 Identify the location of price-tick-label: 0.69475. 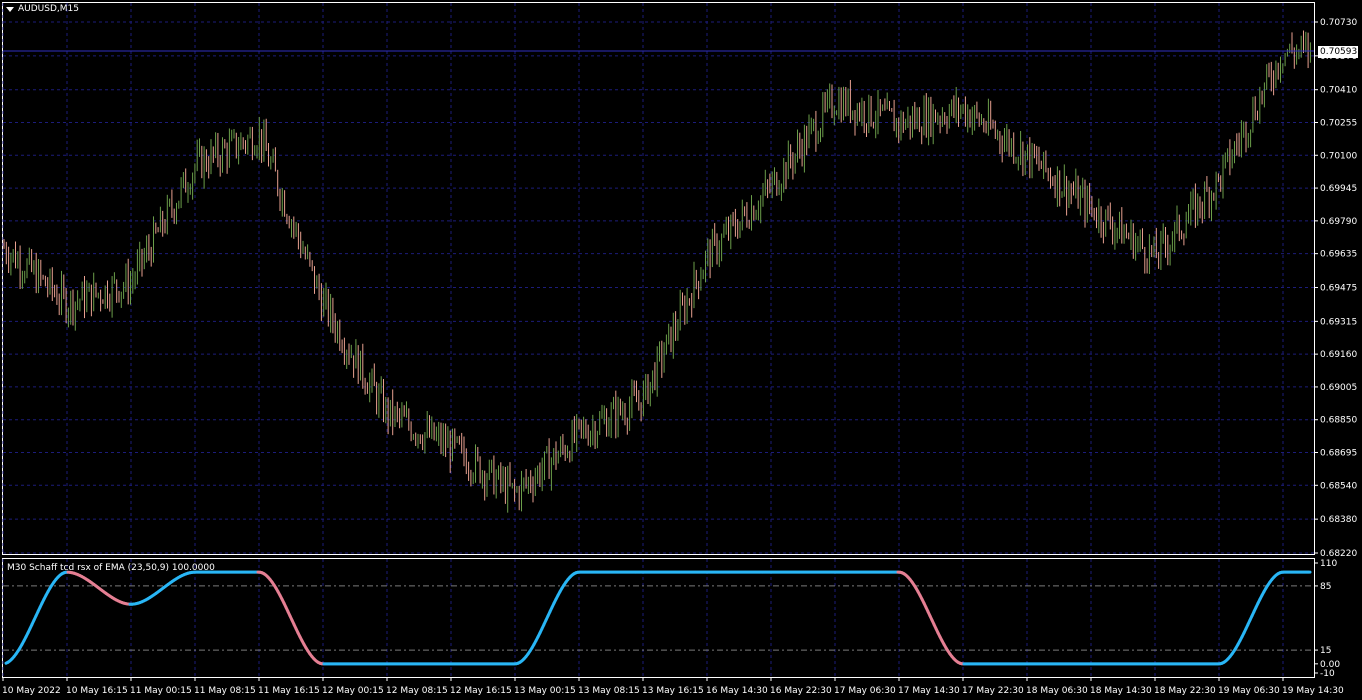
(1338, 289).